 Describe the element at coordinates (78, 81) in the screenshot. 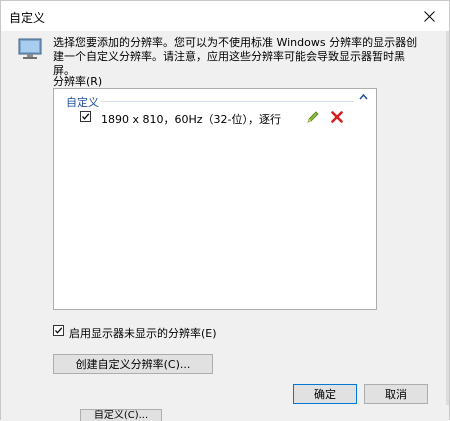

I see `resolution-label: 分辨率(R)` at that location.